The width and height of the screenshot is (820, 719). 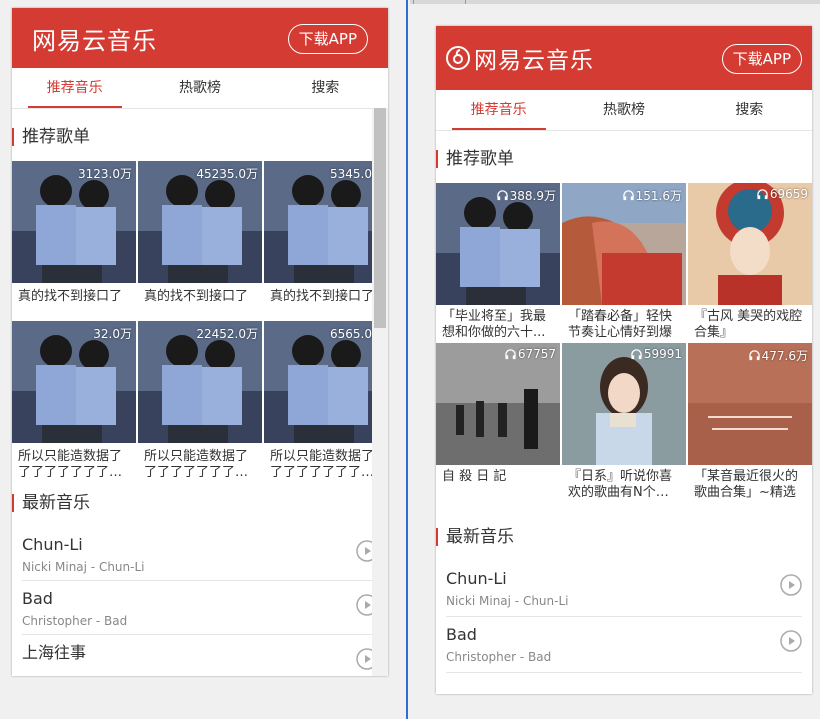 I want to click on playlist-card: 5345.0万真的找不到接口了, so click(x=326, y=240).